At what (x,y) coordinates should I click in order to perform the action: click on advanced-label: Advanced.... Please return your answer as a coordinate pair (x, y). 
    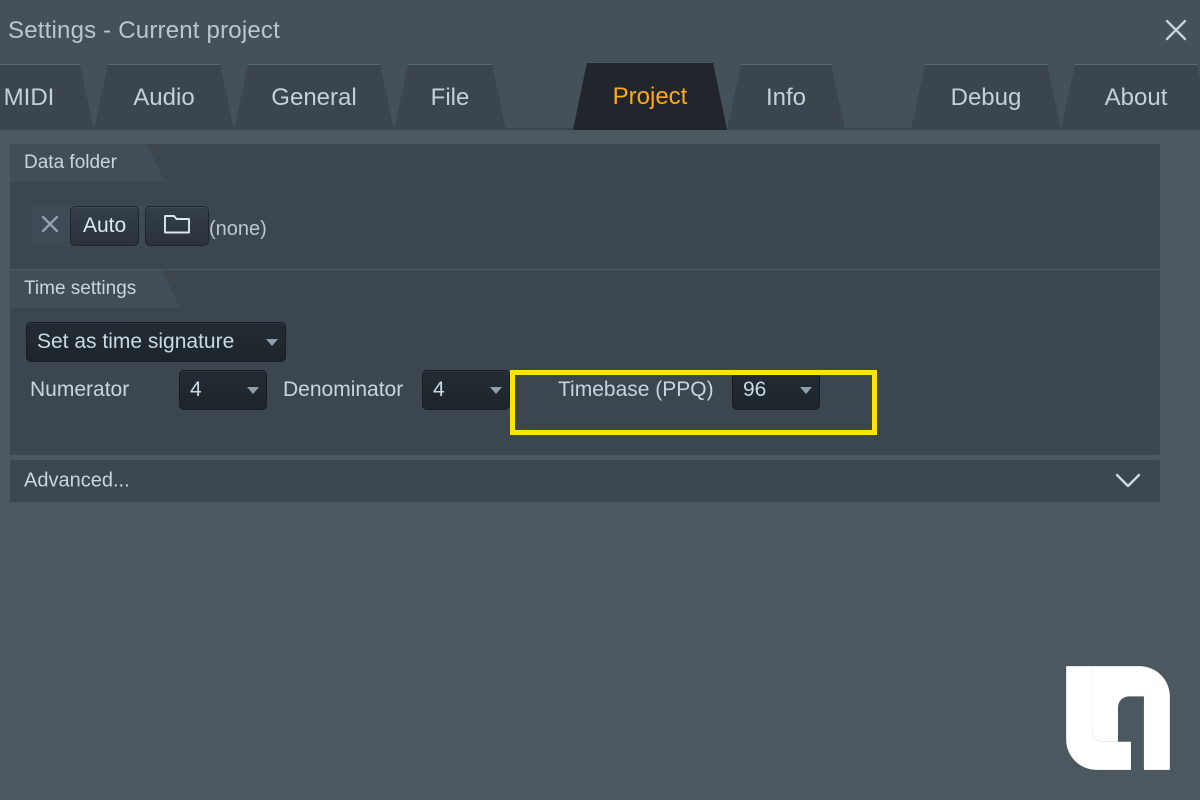
    Looking at the image, I should click on (77, 480).